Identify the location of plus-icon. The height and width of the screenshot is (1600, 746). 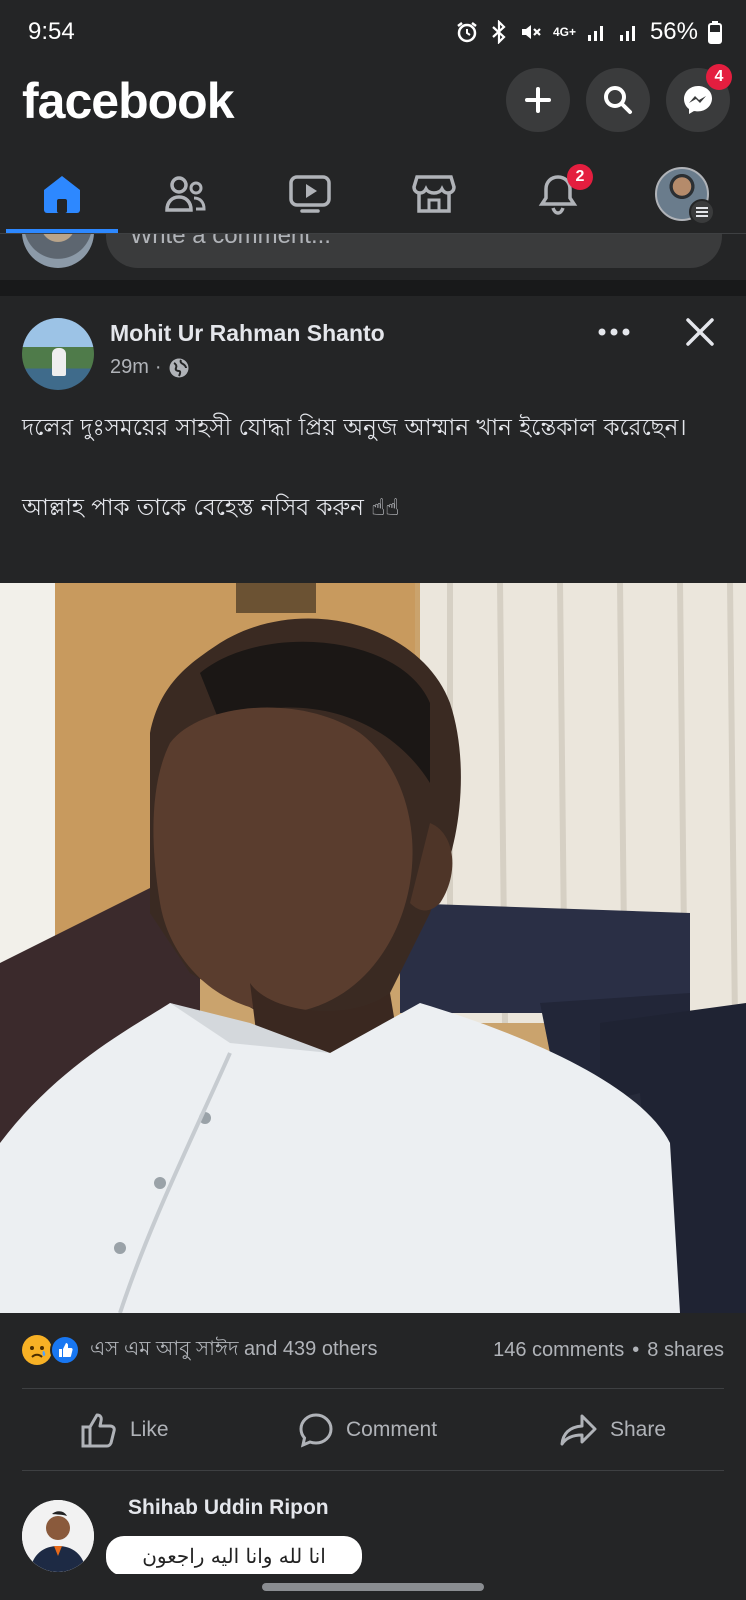
(538, 100).